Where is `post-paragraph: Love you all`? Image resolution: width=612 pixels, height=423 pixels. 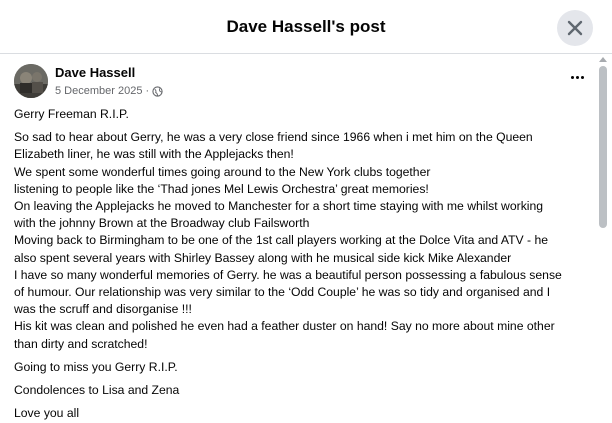
post-paragraph: Love you all is located at coordinates (303, 413).